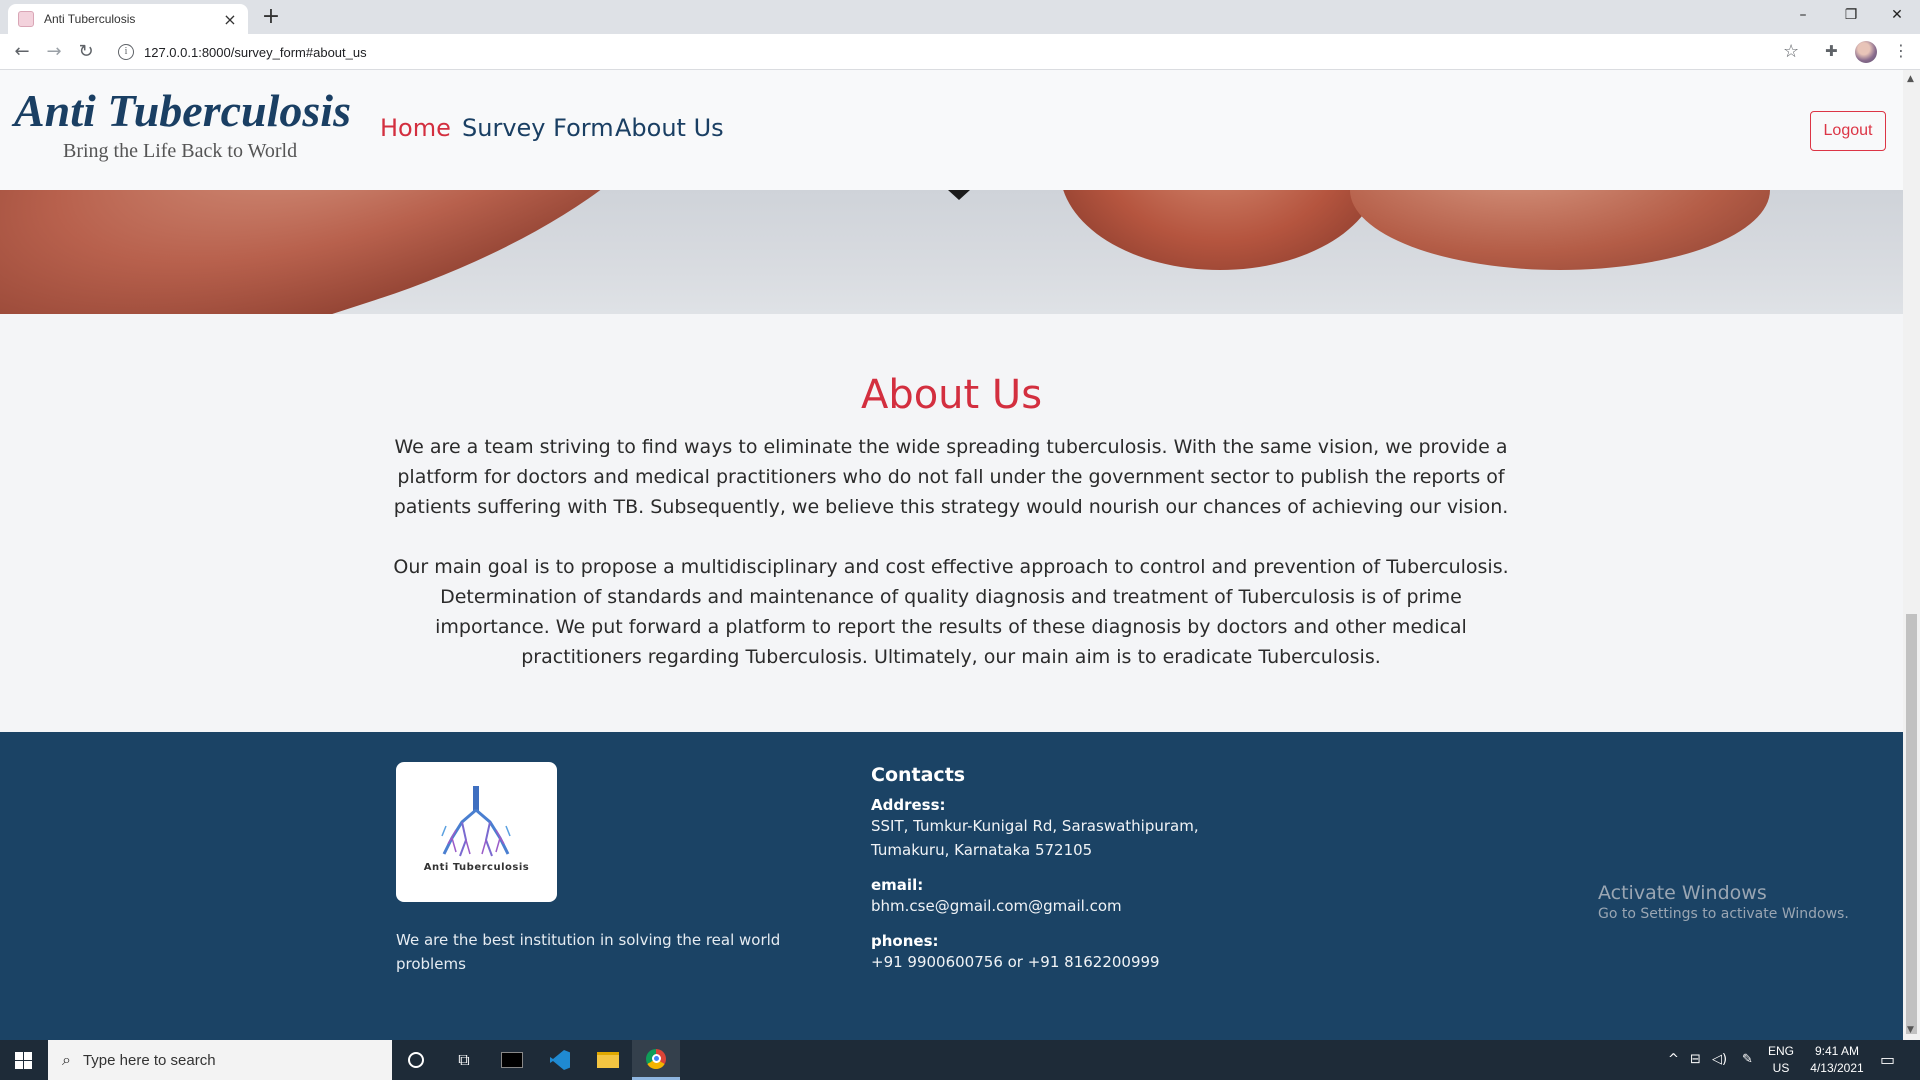 The width and height of the screenshot is (1920, 1080). I want to click on task-view-icon: ⧉, so click(464, 1060).